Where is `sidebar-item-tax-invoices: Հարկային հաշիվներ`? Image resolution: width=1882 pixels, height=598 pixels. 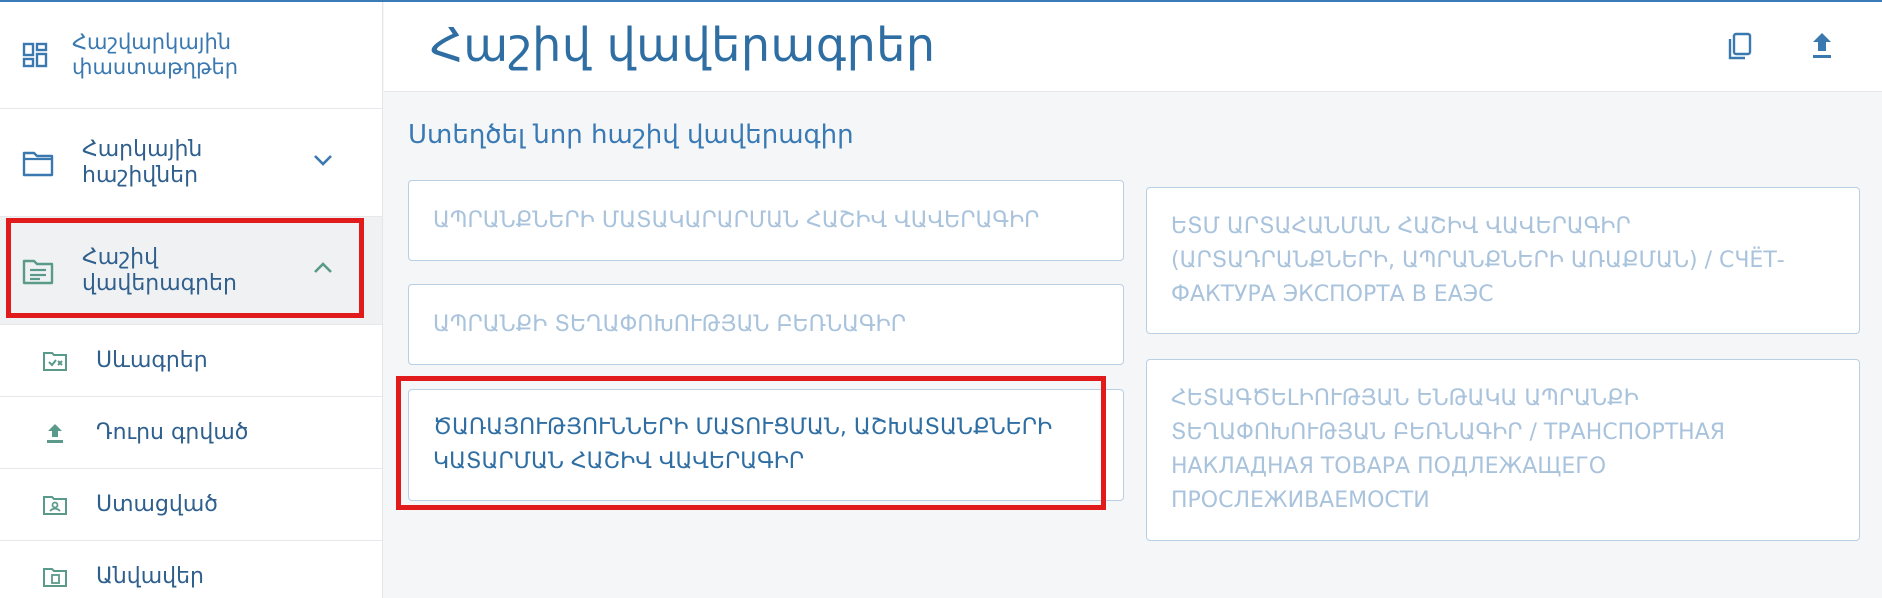 sidebar-item-tax-invoices: Հարկային հաշիվներ is located at coordinates (191, 163).